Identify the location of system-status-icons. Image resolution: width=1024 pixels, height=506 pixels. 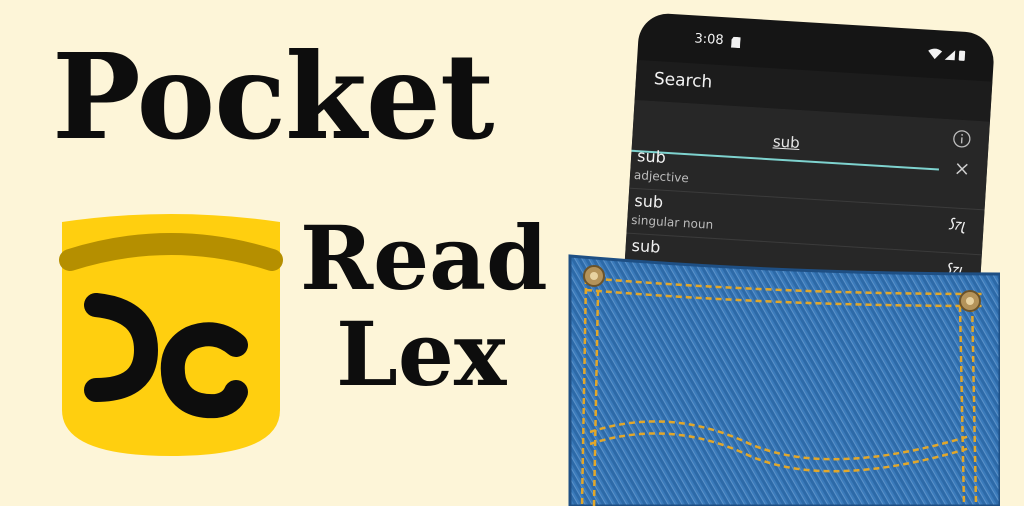
(947, 54).